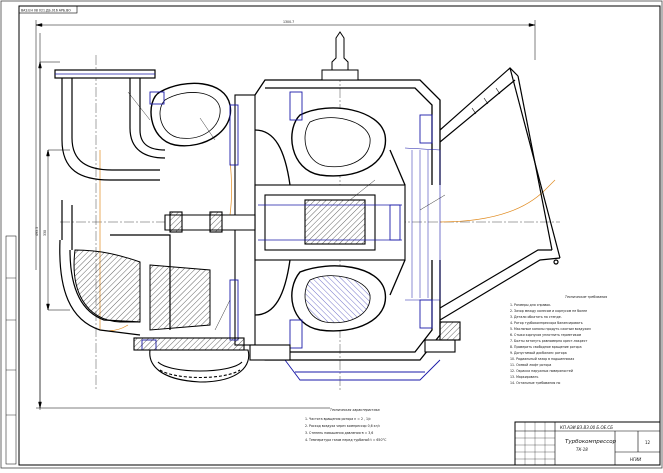 This screenshot has height=473, width=663. What do you see at coordinates (524, 377) in the screenshot?
I see `tech-note-13: 13. Маркировать` at bounding box center [524, 377].